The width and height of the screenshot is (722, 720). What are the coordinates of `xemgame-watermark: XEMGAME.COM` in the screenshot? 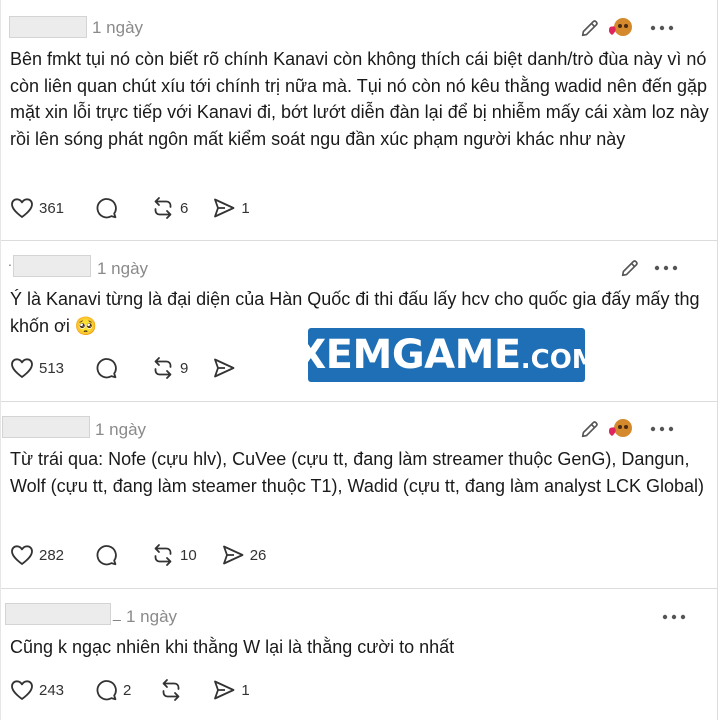 It's located at (446, 355).